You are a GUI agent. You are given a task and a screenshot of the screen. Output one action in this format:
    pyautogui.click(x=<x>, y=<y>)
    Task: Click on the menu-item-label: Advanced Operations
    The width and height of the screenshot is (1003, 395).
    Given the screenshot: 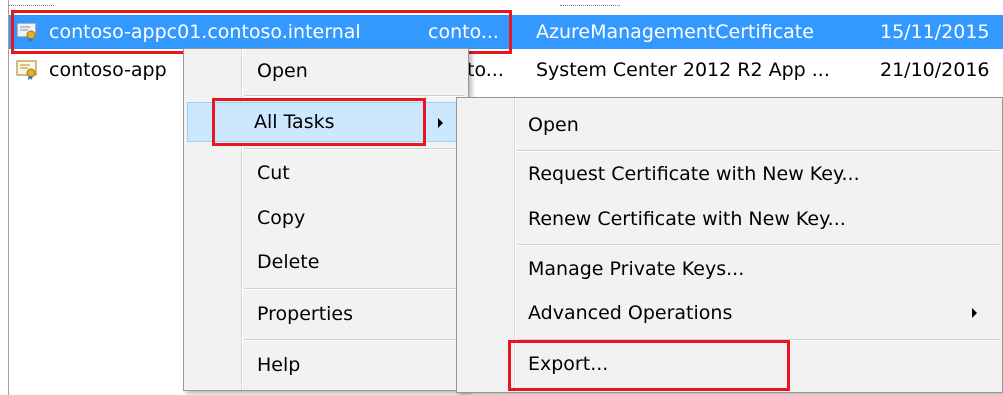 What is the action you would take?
    pyautogui.click(x=630, y=313)
    